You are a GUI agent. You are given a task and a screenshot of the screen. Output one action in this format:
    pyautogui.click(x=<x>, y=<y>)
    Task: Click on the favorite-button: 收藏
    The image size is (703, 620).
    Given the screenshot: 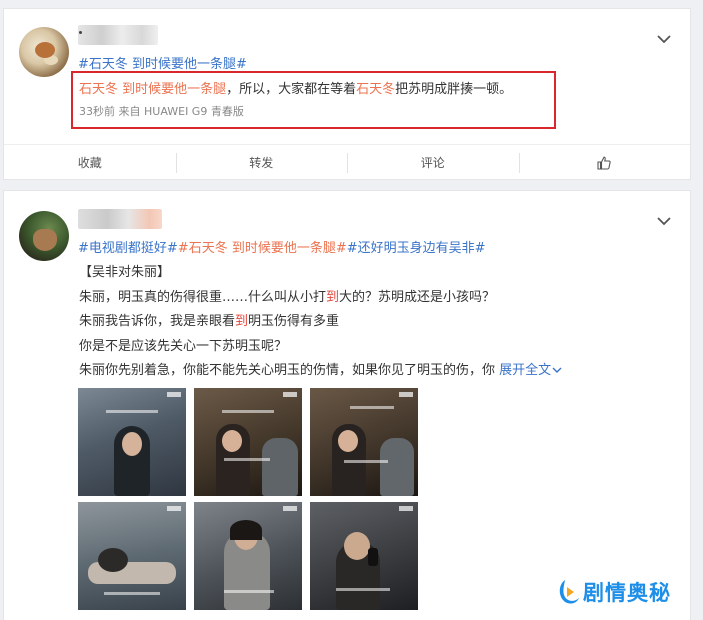 What is the action you would take?
    pyautogui.click(x=90, y=162)
    